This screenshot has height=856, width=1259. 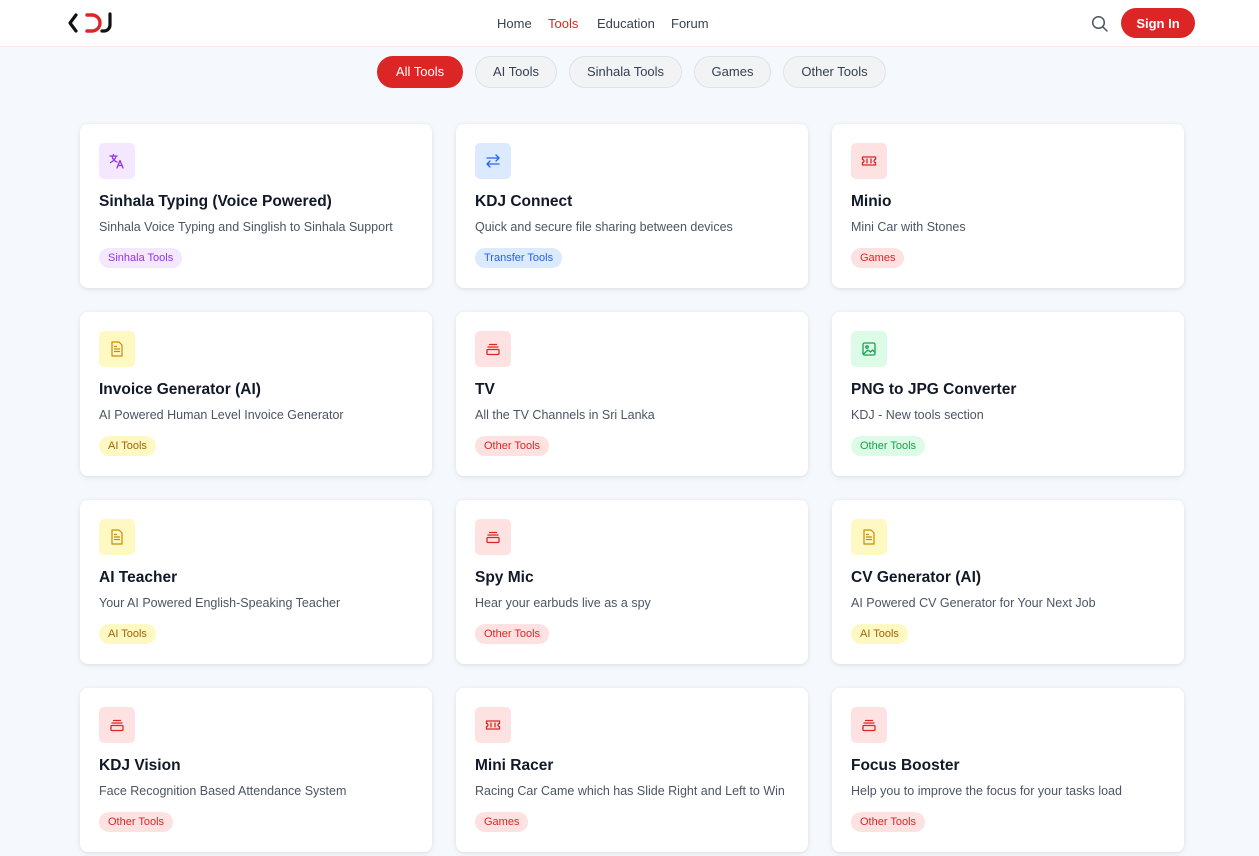 What do you see at coordinates (117, 161) in the screenshot?
I see `translate-icon` at bounding box center [117, 161].